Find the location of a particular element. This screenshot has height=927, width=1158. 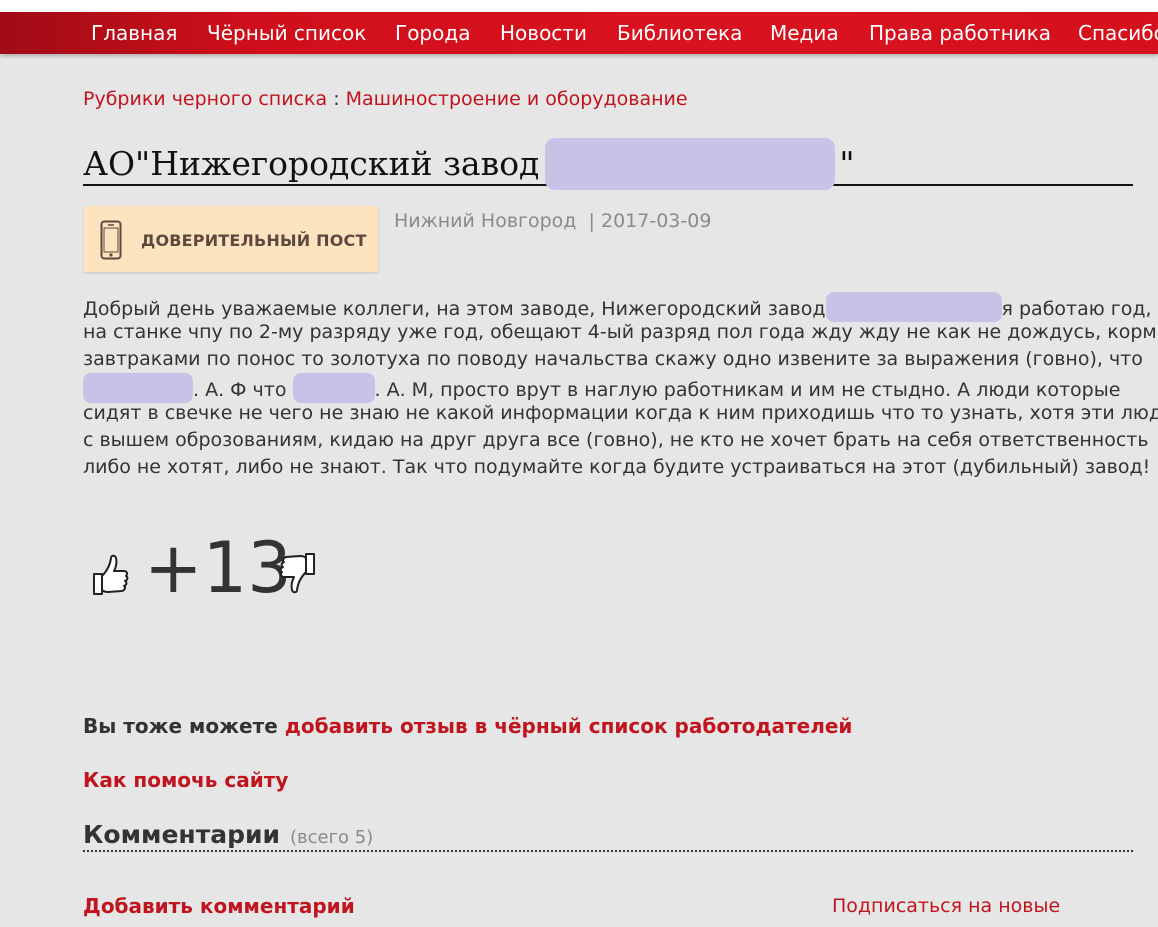

nav-item-thanks: Спасибо is located at coordinates (1118, 33).